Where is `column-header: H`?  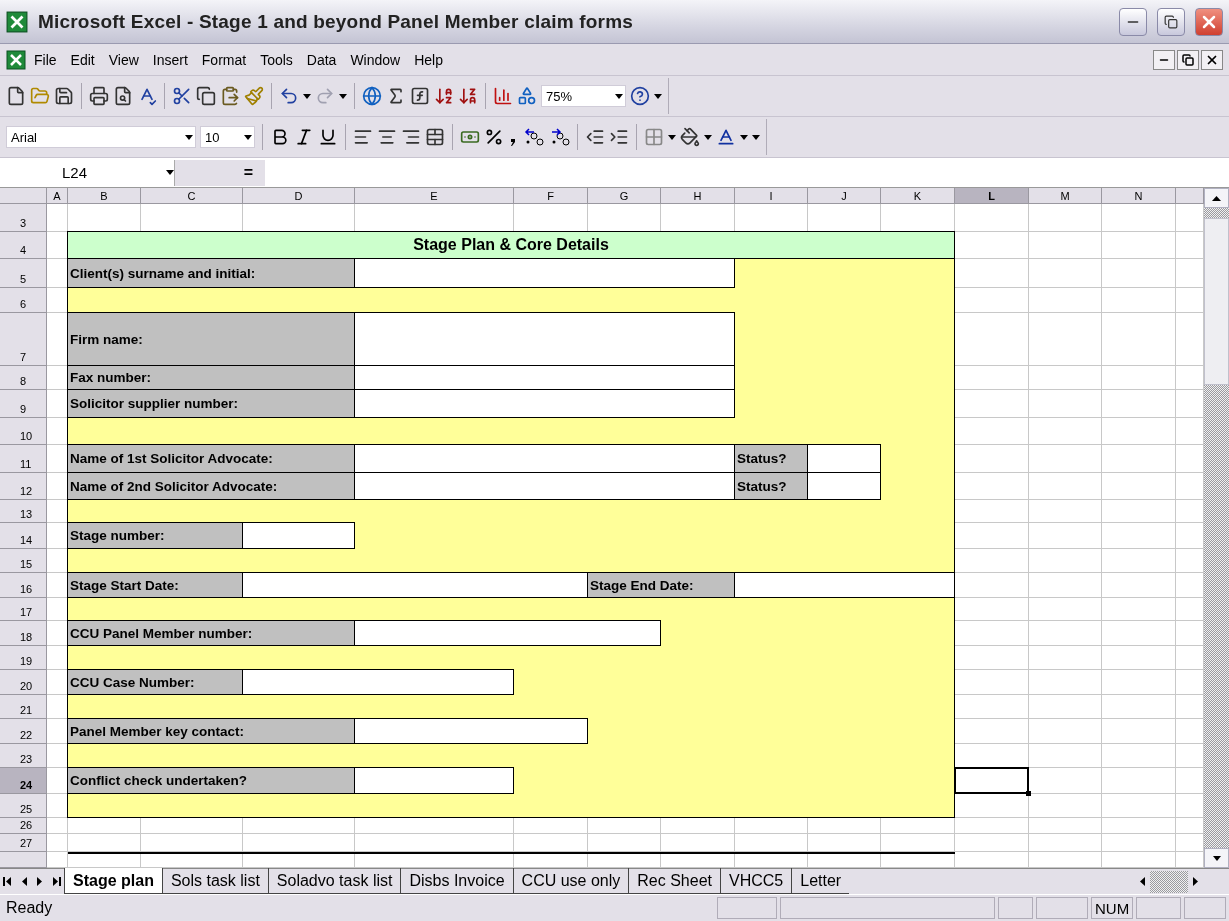
column-header: H is located at coordinates (698, 196).